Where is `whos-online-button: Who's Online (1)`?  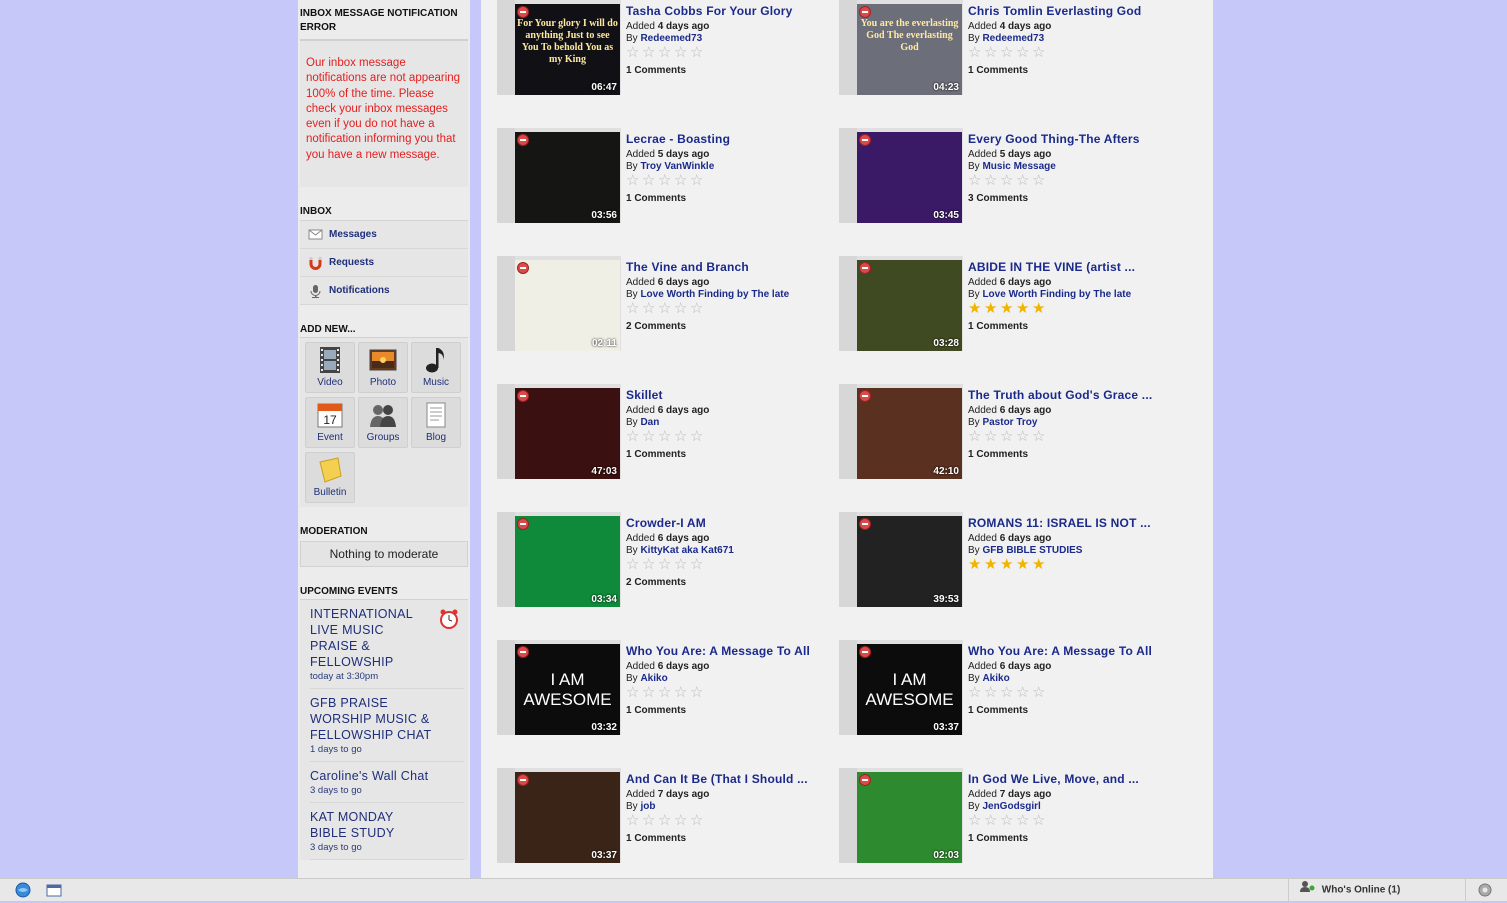
whos-online-button: Who's Online (1) is located at coordinates (1377, 890).